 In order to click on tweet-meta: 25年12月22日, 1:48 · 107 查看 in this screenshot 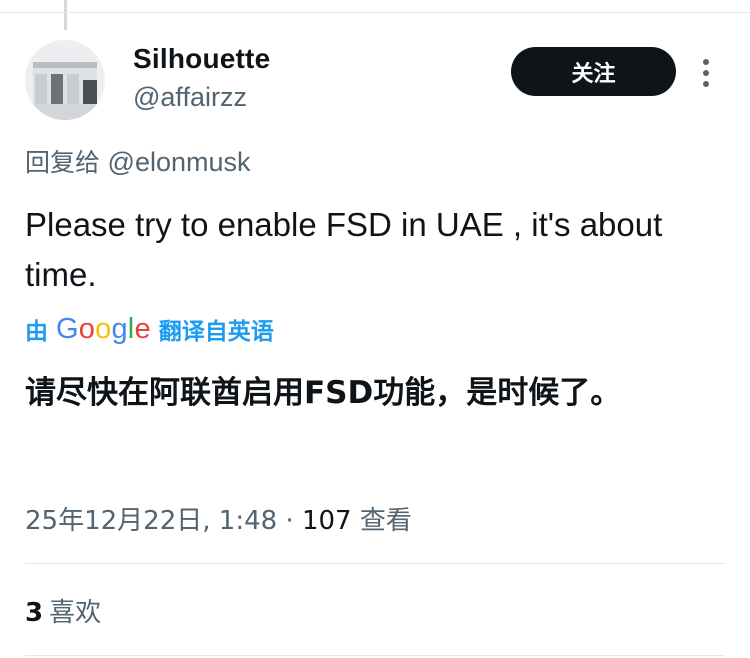, I will do `click(218, 518)`.